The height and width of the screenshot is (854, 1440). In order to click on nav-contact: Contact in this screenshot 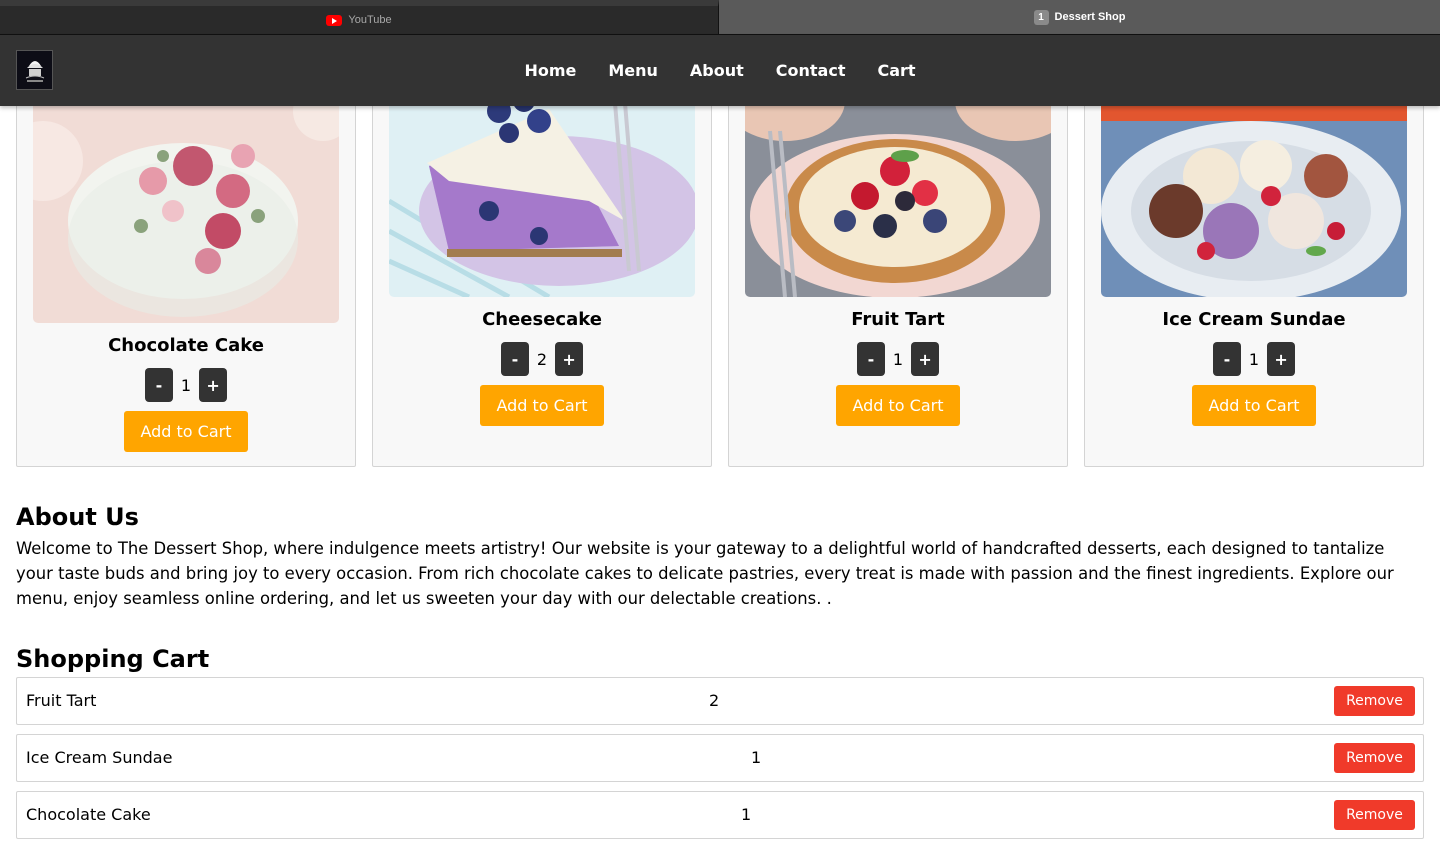, I will do `click(811, 70)`.